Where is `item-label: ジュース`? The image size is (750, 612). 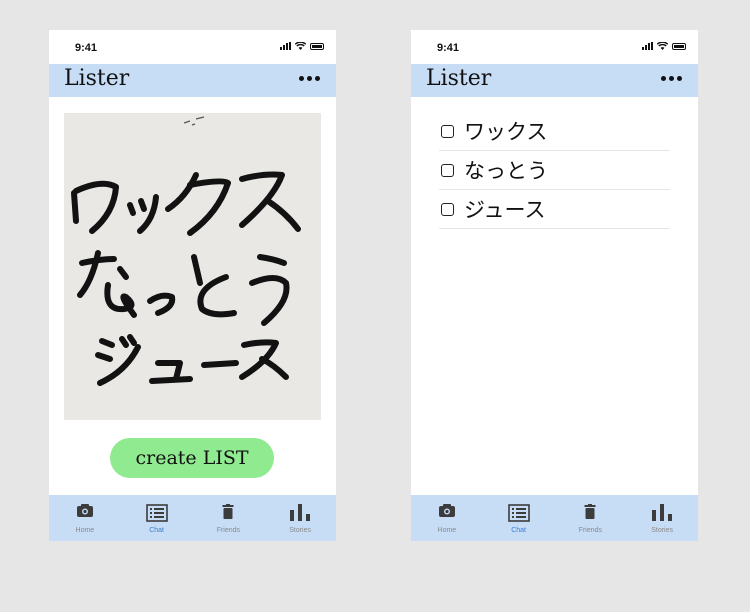
item-label: ジュース is located at coordinates (505, 210).